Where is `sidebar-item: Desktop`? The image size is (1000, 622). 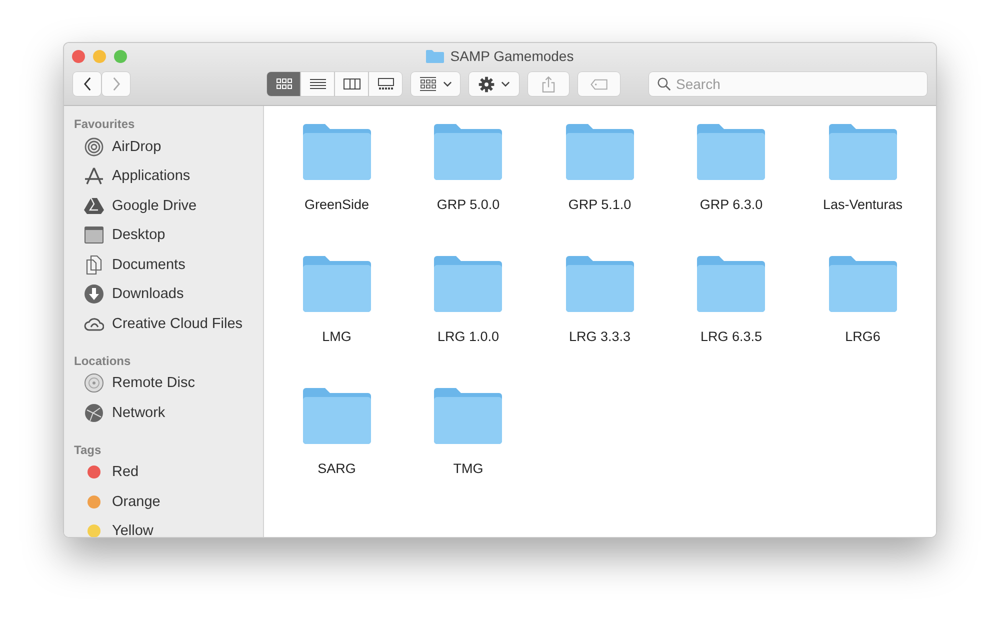 sidebar-item: Desktop is located at coordinates (168, 235).